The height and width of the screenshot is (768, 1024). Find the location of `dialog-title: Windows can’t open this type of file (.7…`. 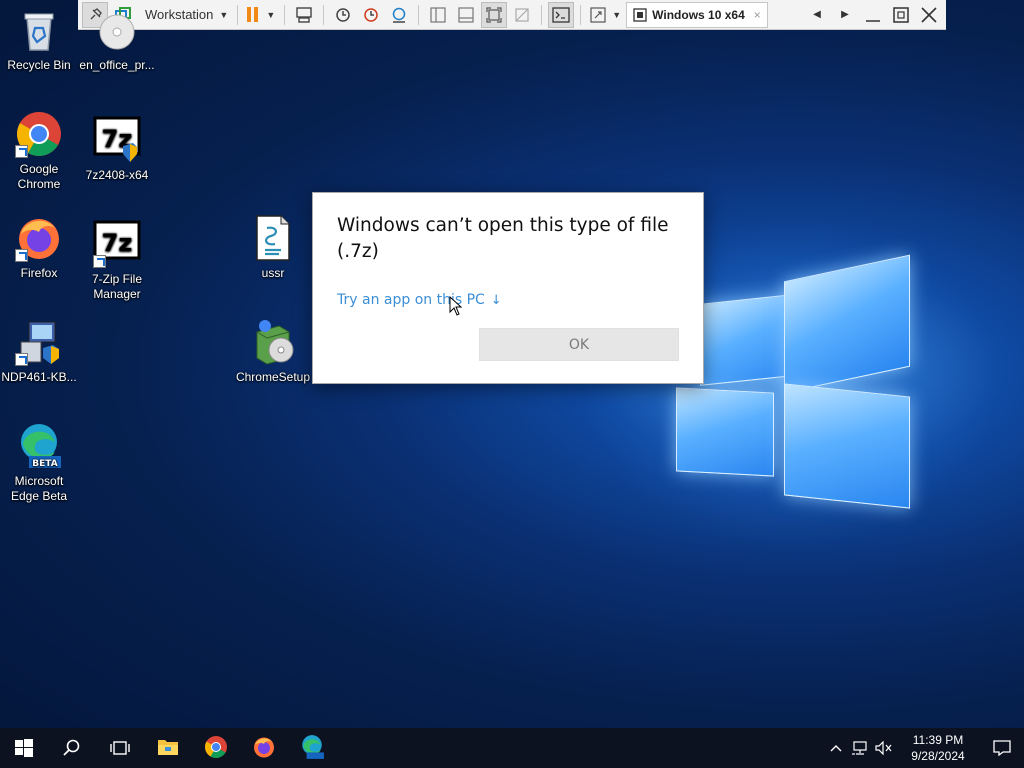

dialog-title: Windows can’t open this type of file (.7… is located at coordinates (503, 238).